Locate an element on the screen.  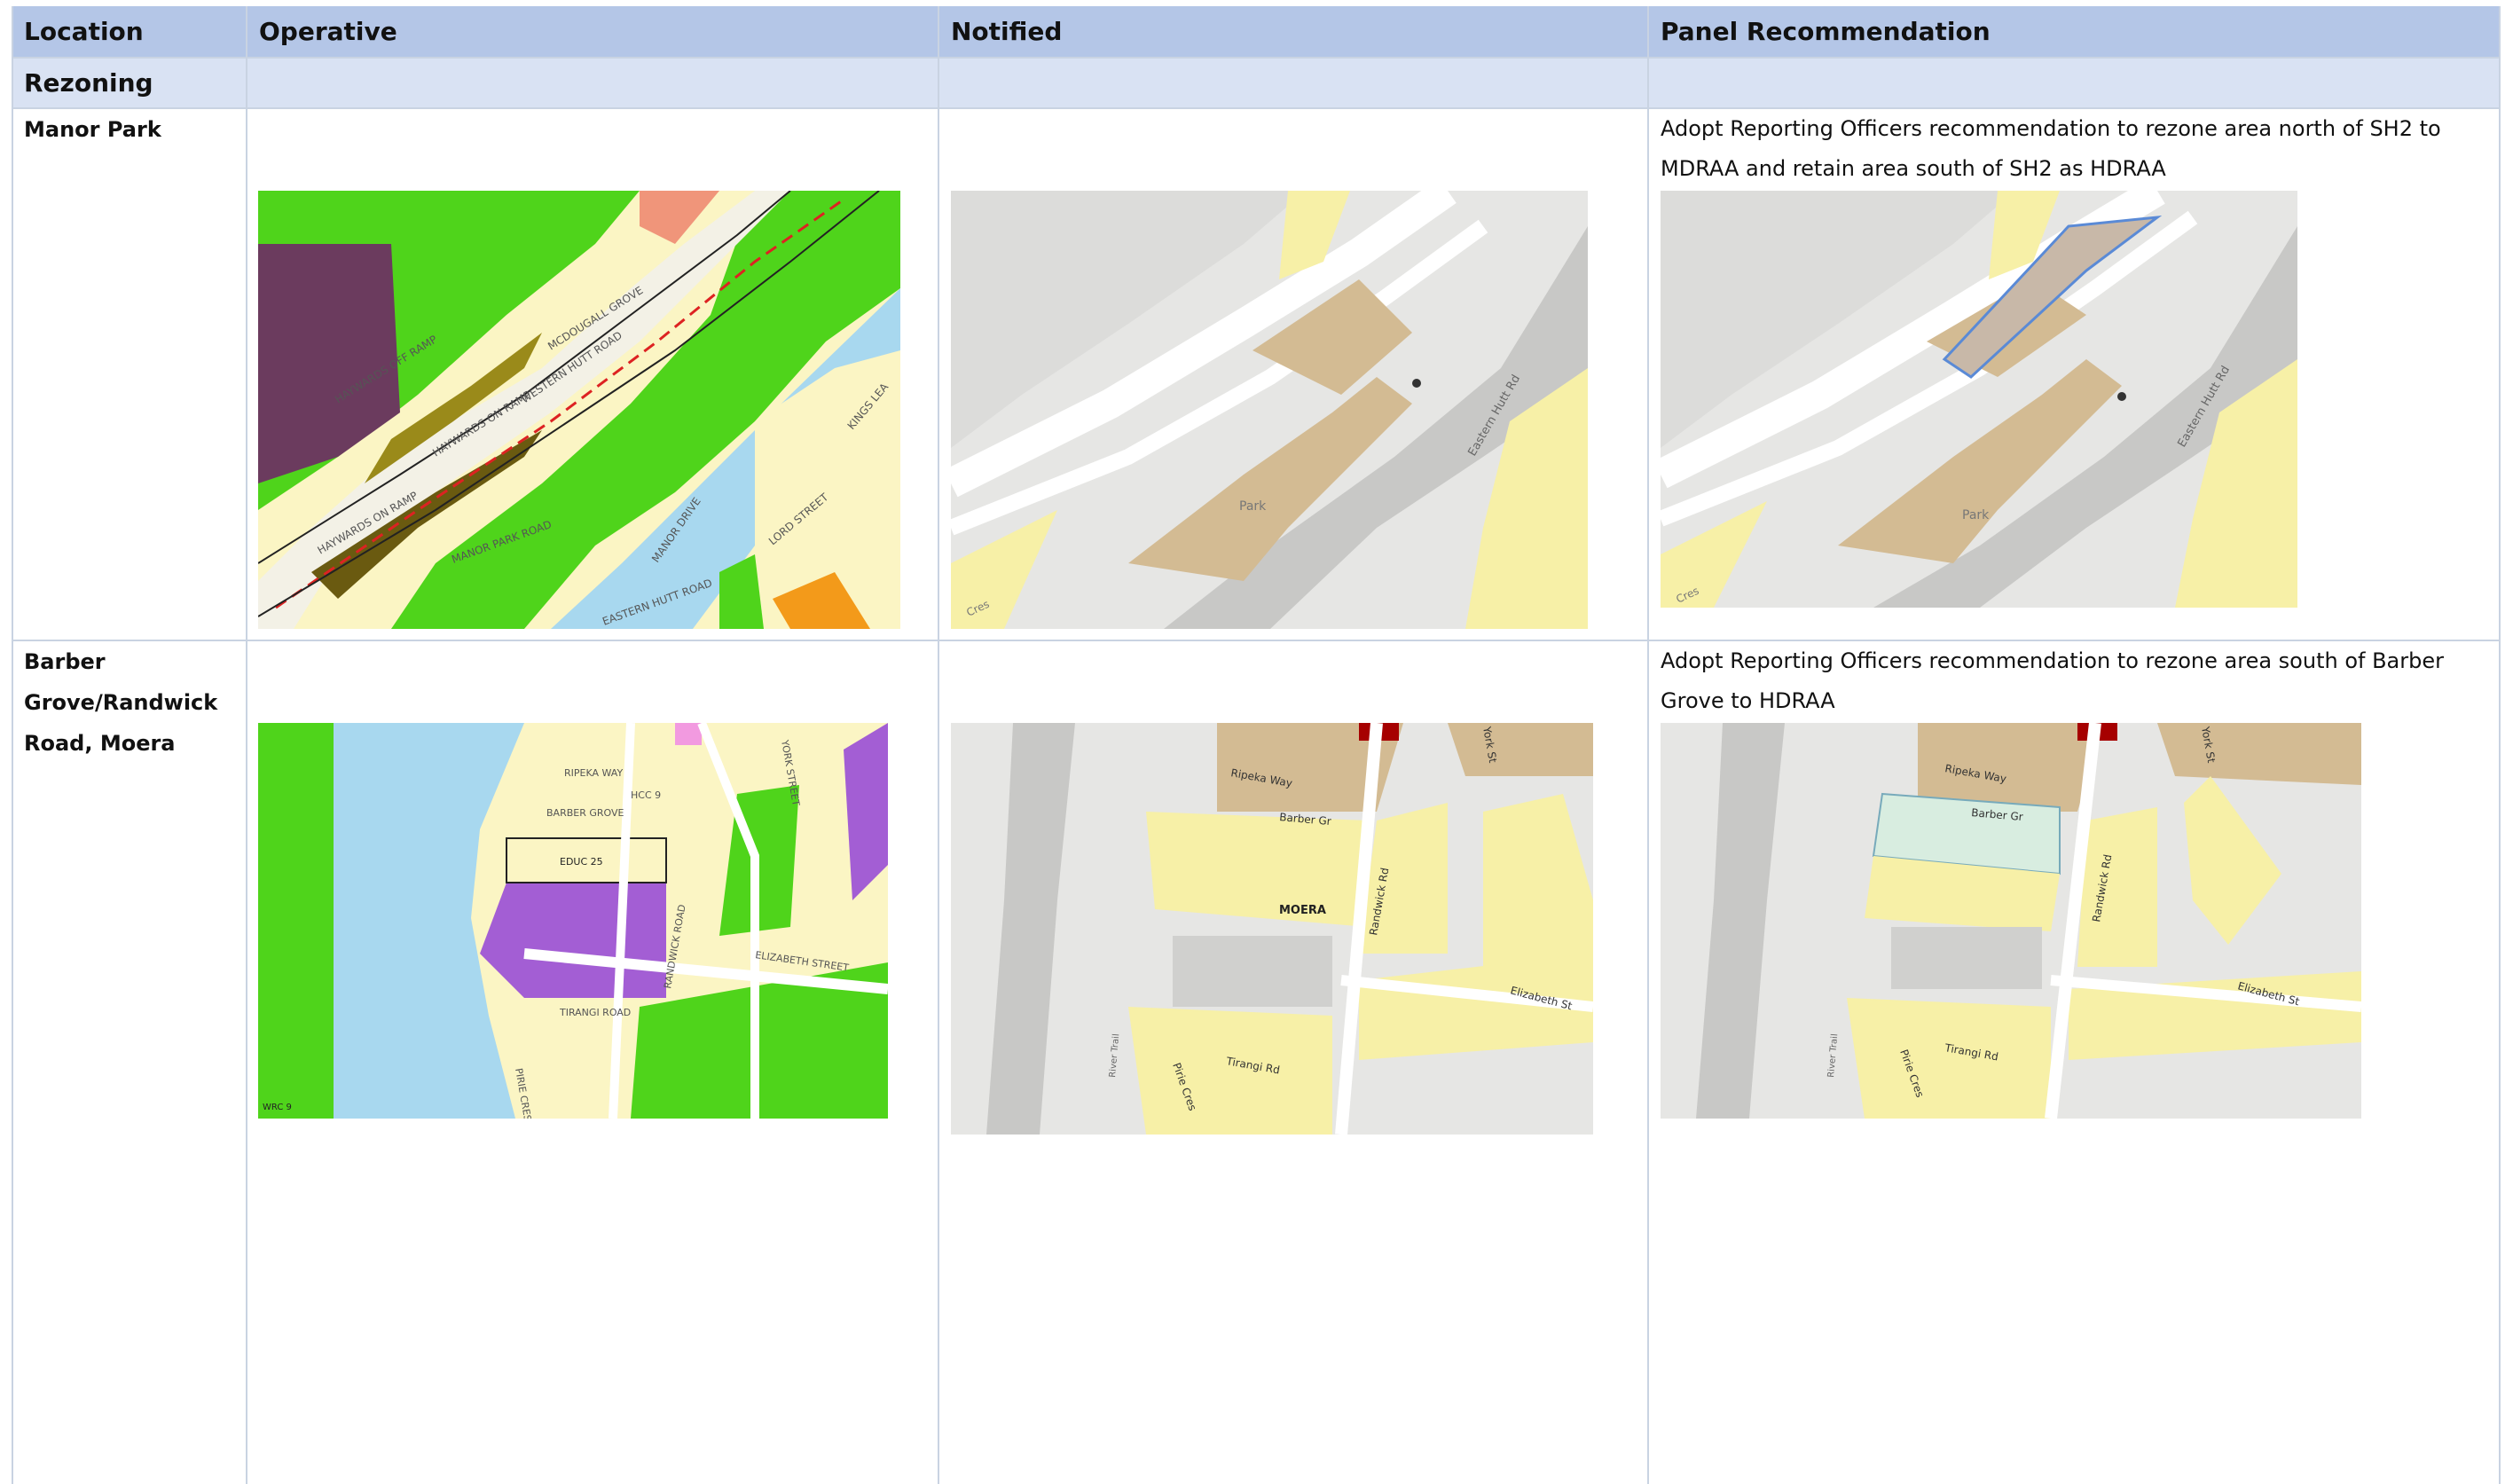
svg-text: WRC 9 is located at coordinates (278, 1107).